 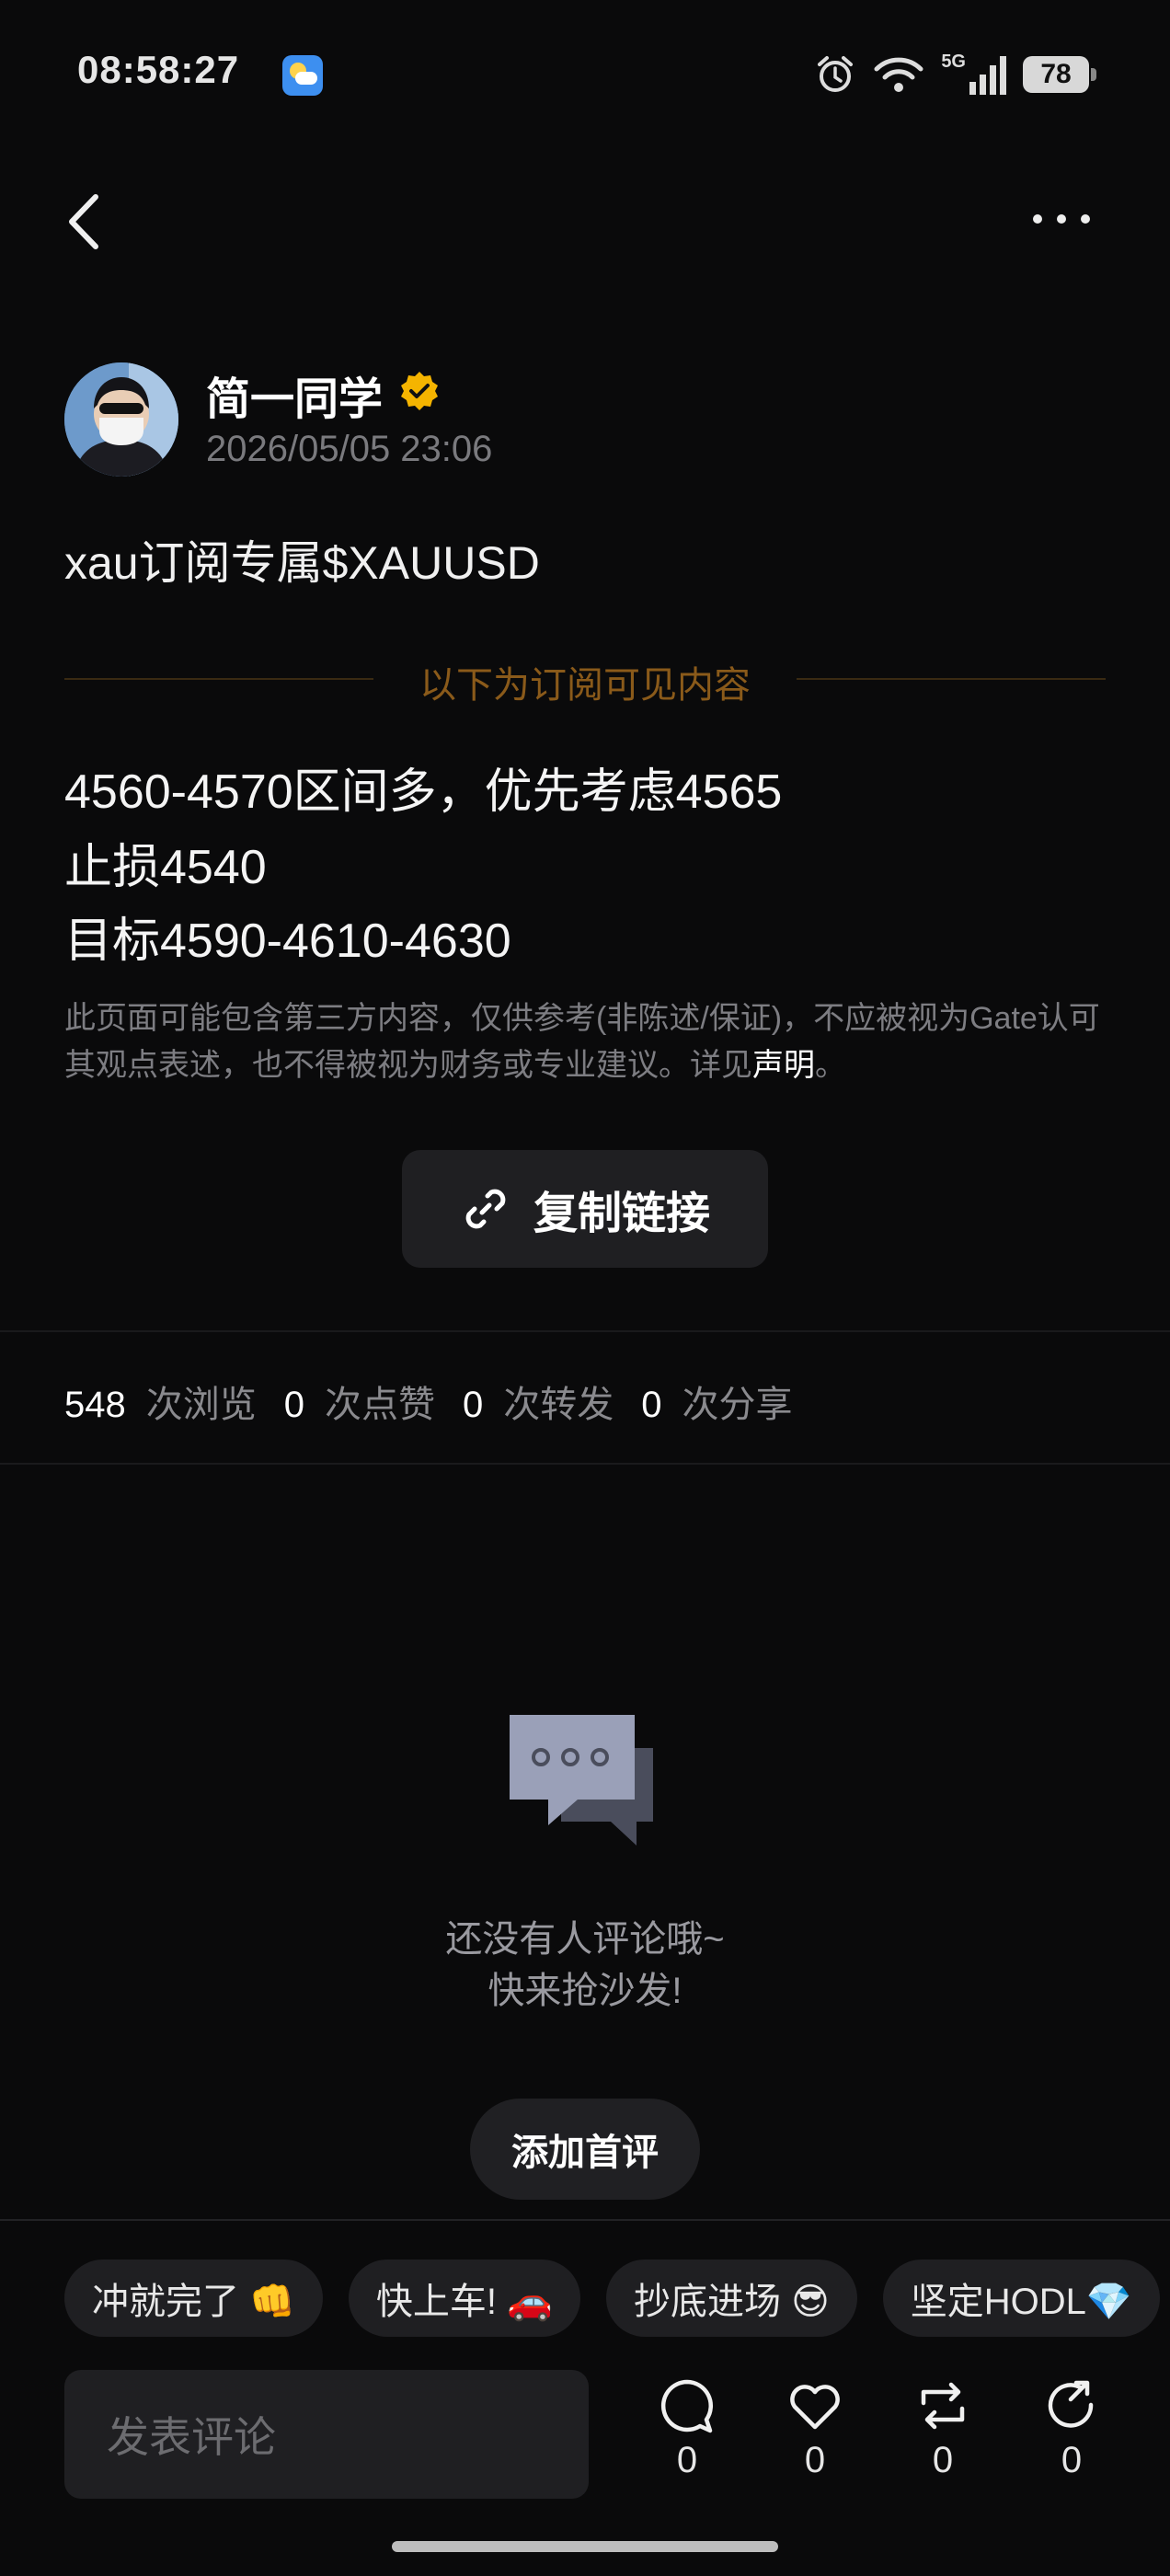 What do you see at coordinates (218, 679) in the screenshot?
I see `divider-line-left` at bounding box center [218, 679].